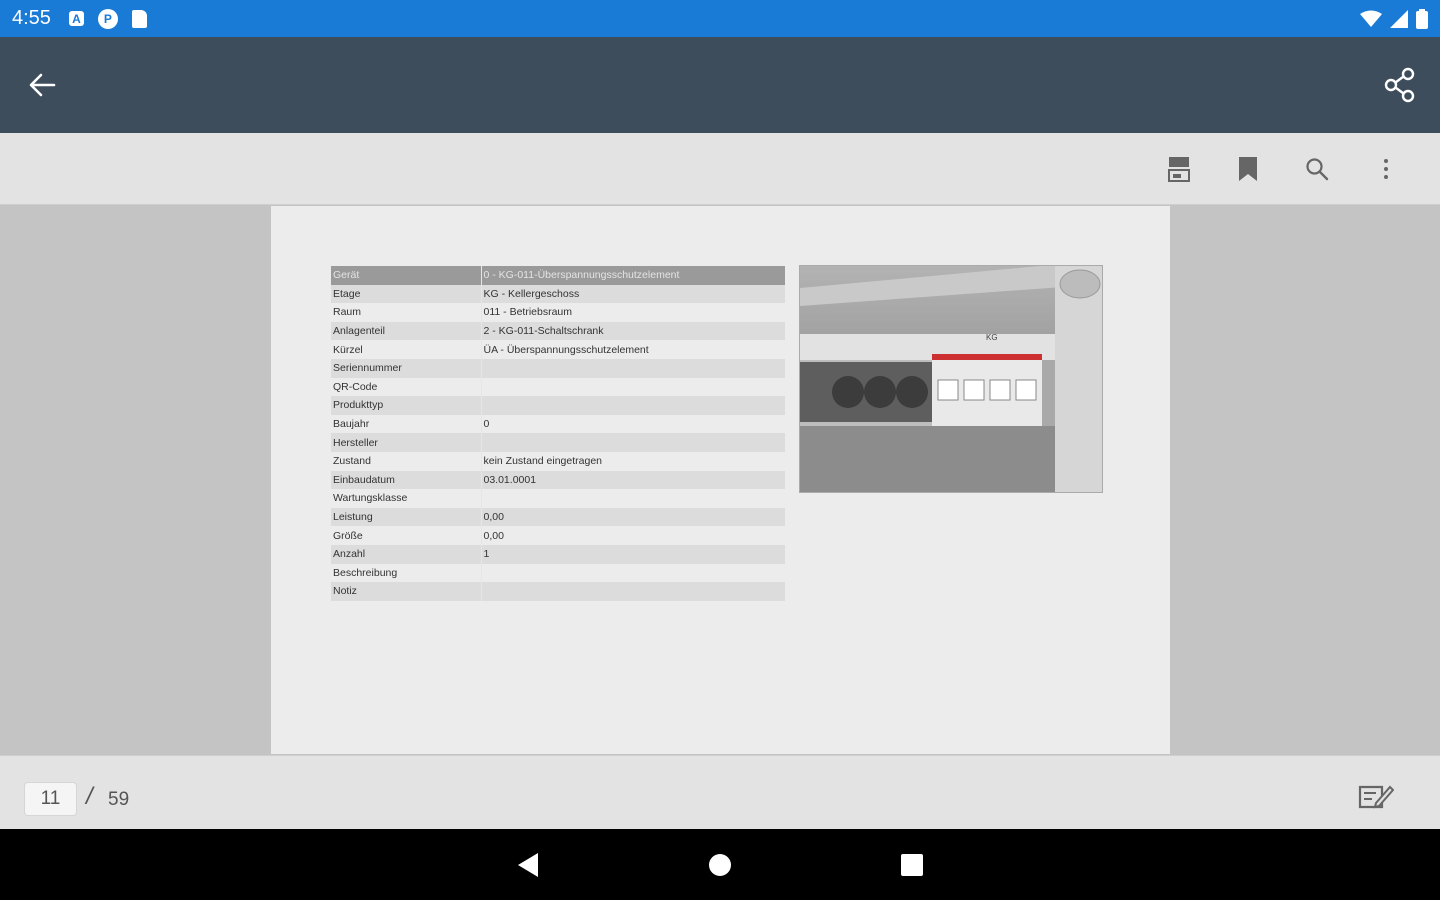  I want to click on a-notification-icon: A, so click(76, 18).